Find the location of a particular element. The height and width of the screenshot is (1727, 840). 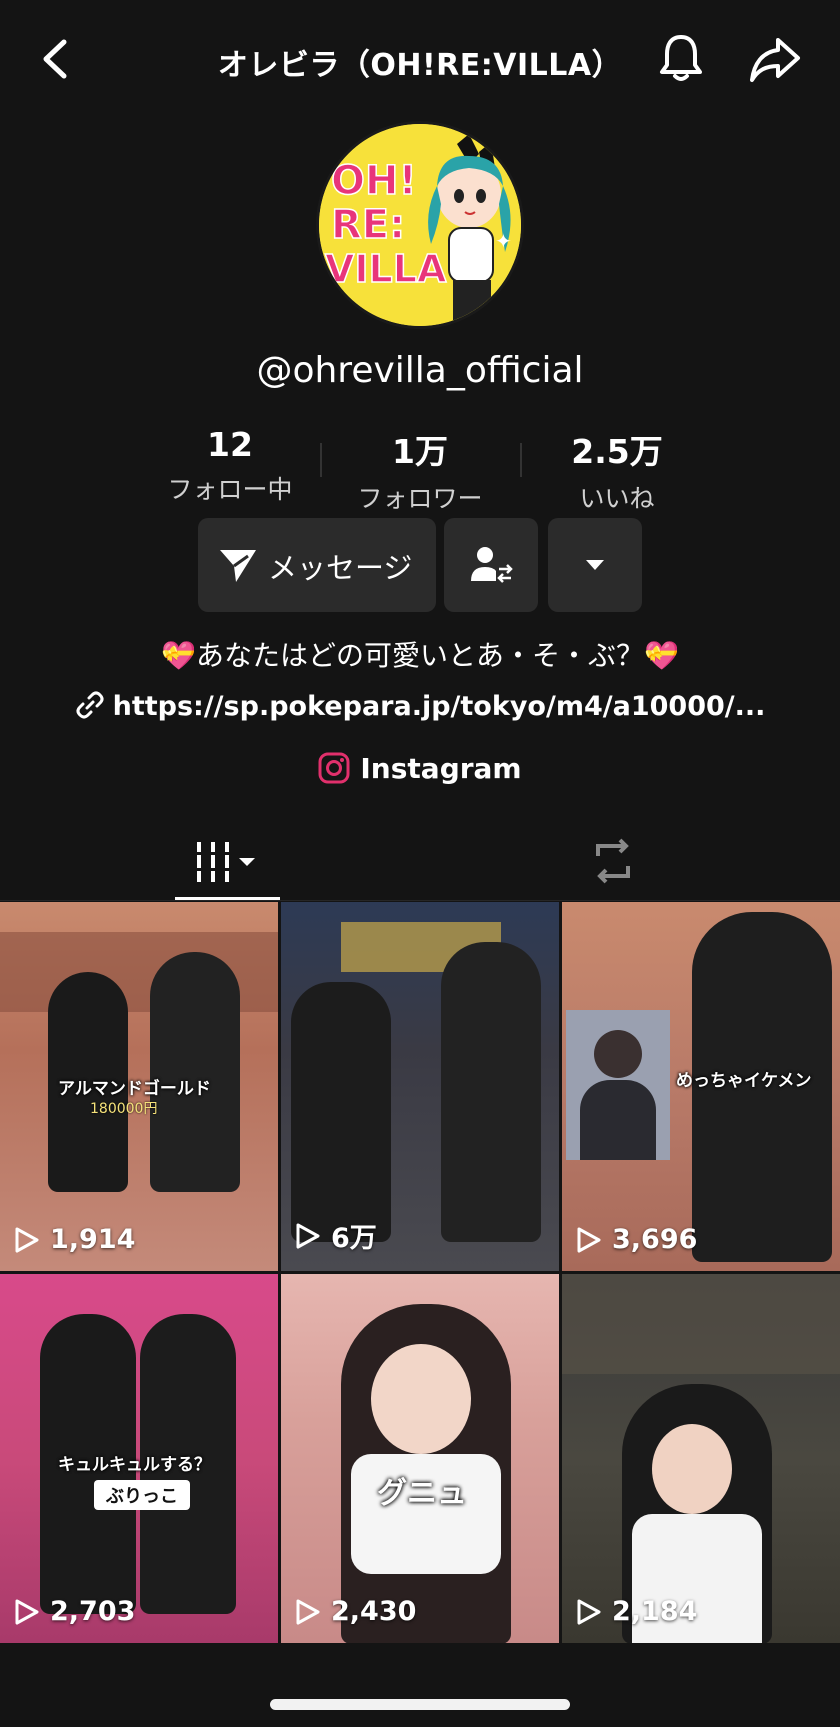

followers-label: フォロワー is located at coordinates (420, 498).